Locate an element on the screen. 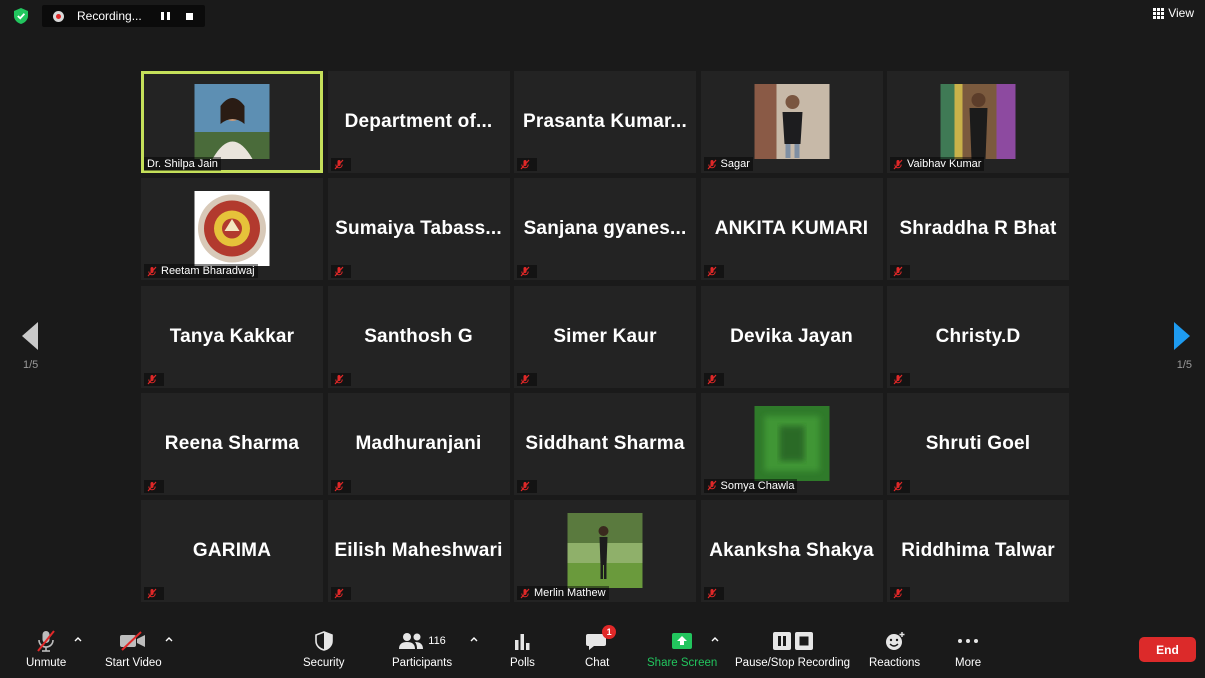  page-indicator-left: 1/5 is located at coordinates (31, 365).